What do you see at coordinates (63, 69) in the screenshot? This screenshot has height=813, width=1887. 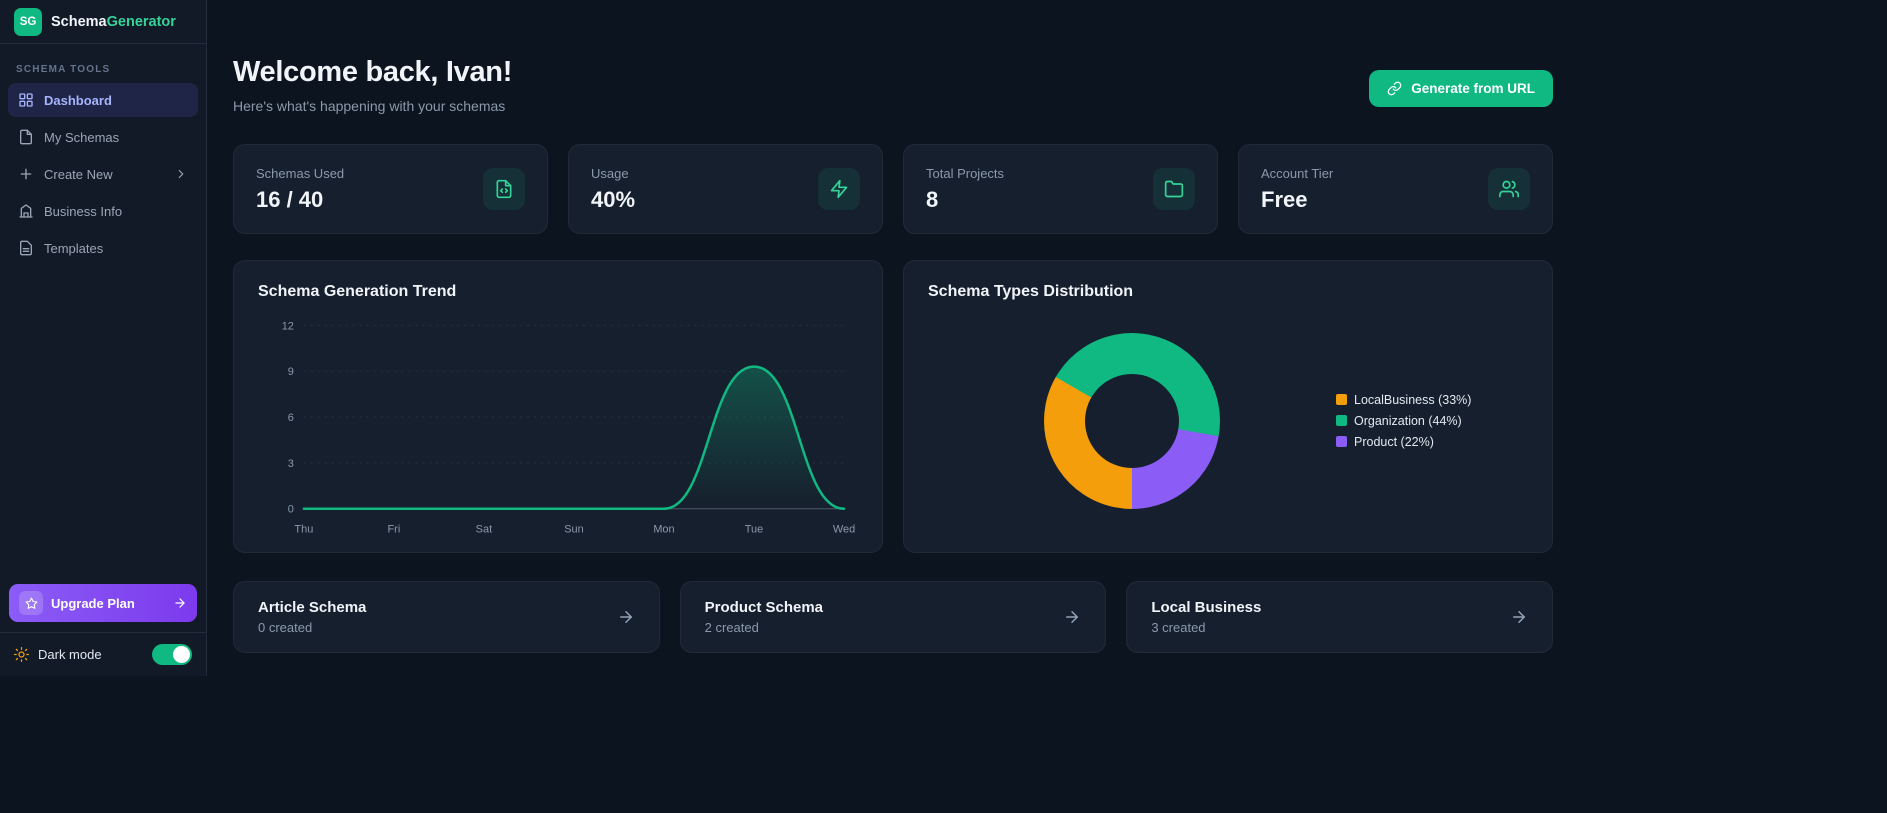 I see `sidebar-section-label: SCHEMA TOOLS` at bounding box center [63, 69].